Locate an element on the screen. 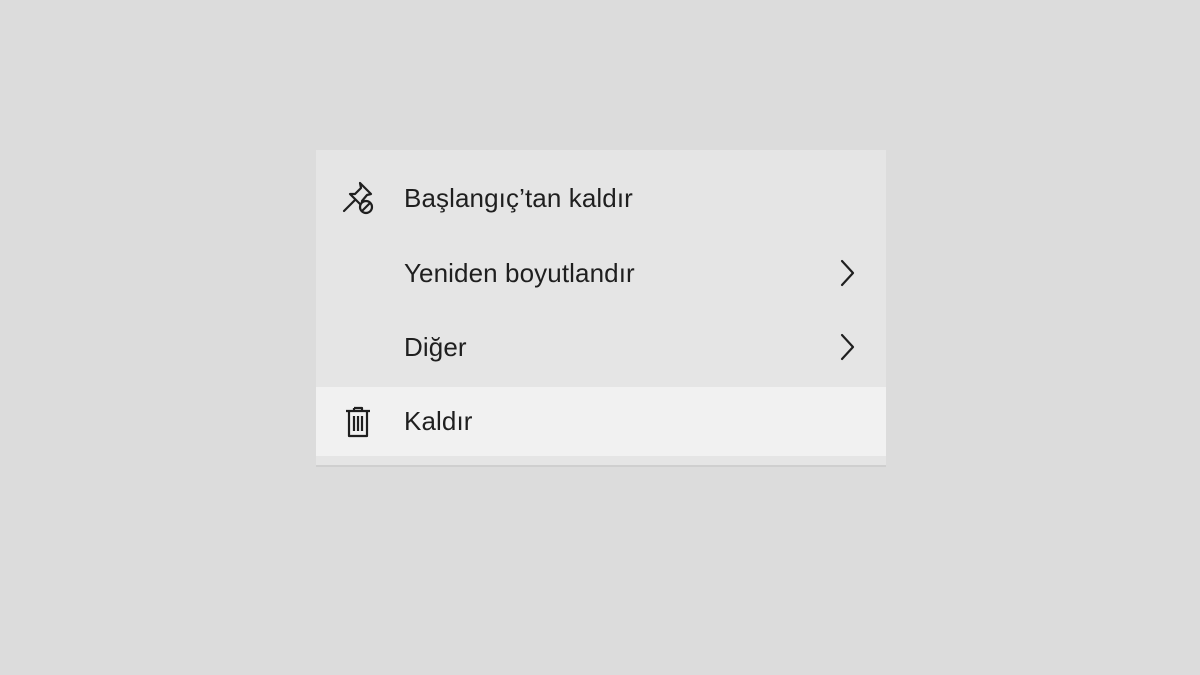 The height and width of the screenshot is (675, 1200). trash-icon is located at coordinates (358, 422).